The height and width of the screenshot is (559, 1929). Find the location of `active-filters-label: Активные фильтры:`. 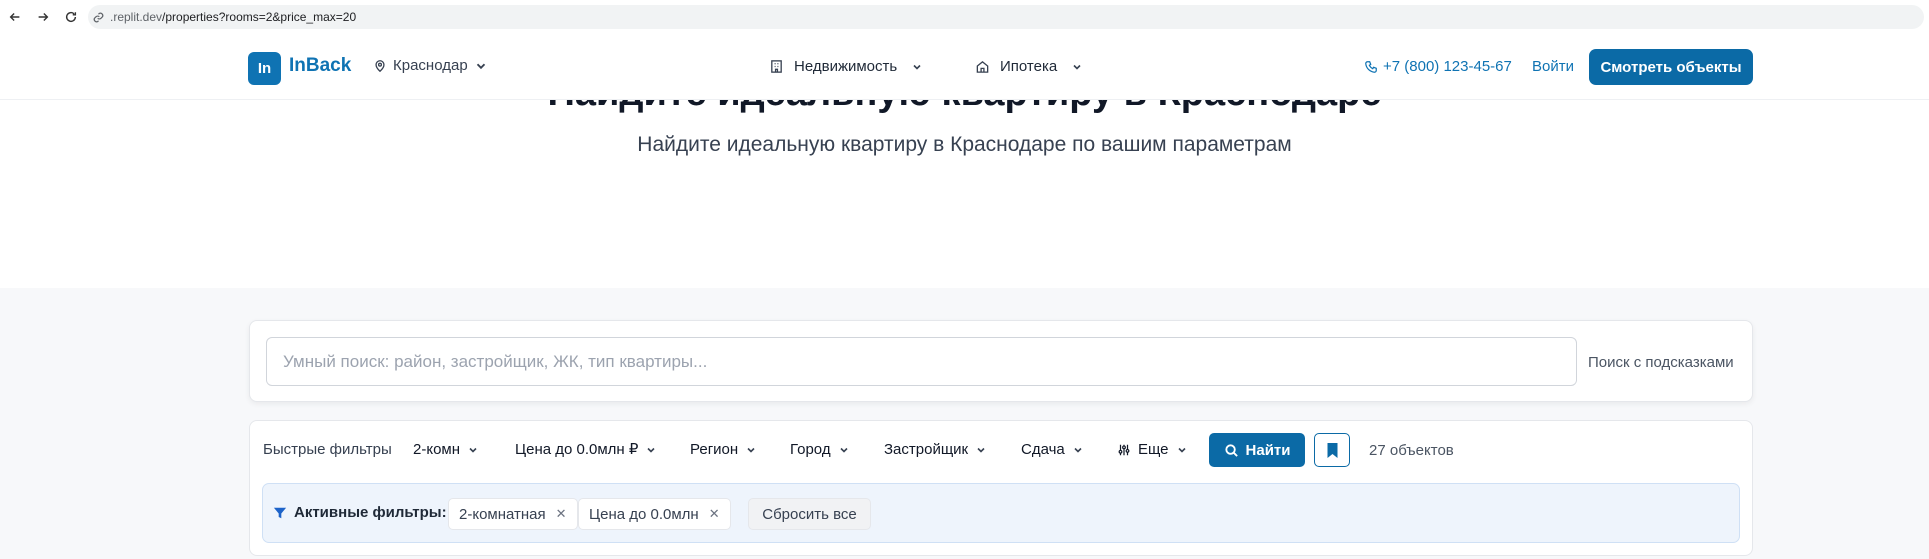

active-filters-label: Активные фильтры: is located at coordinates (370, 512).